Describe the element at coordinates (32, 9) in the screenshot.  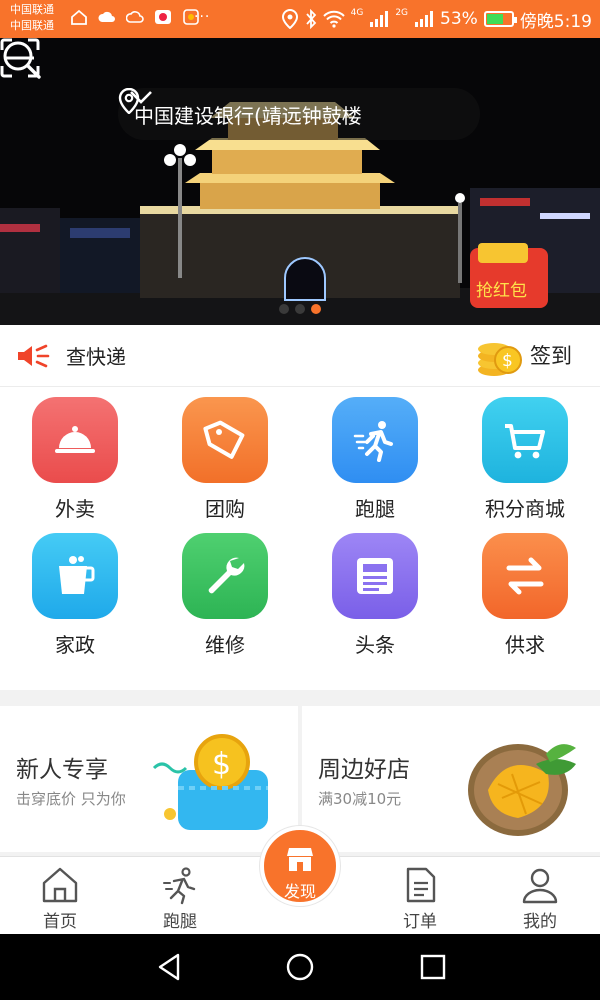
I see `carrier-1: 中国联通` at that location.